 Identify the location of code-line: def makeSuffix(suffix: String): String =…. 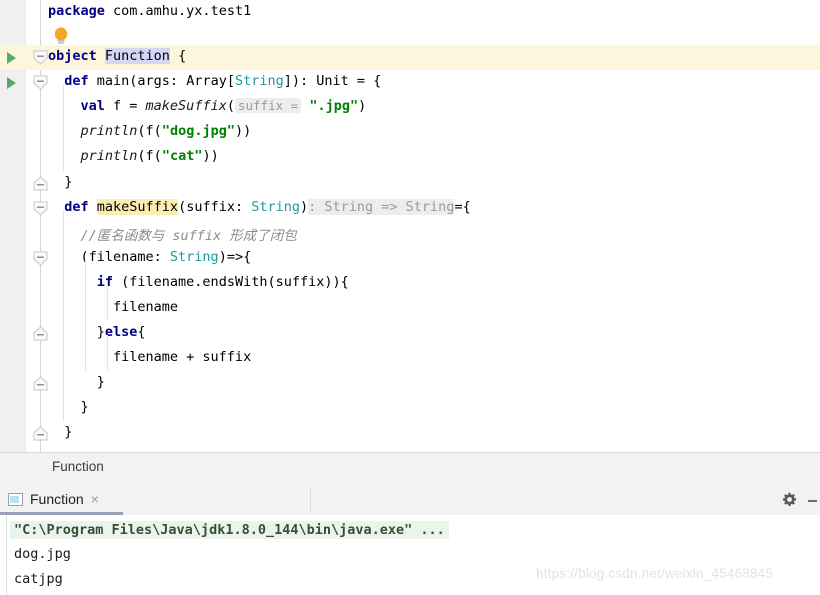
(410, 208).